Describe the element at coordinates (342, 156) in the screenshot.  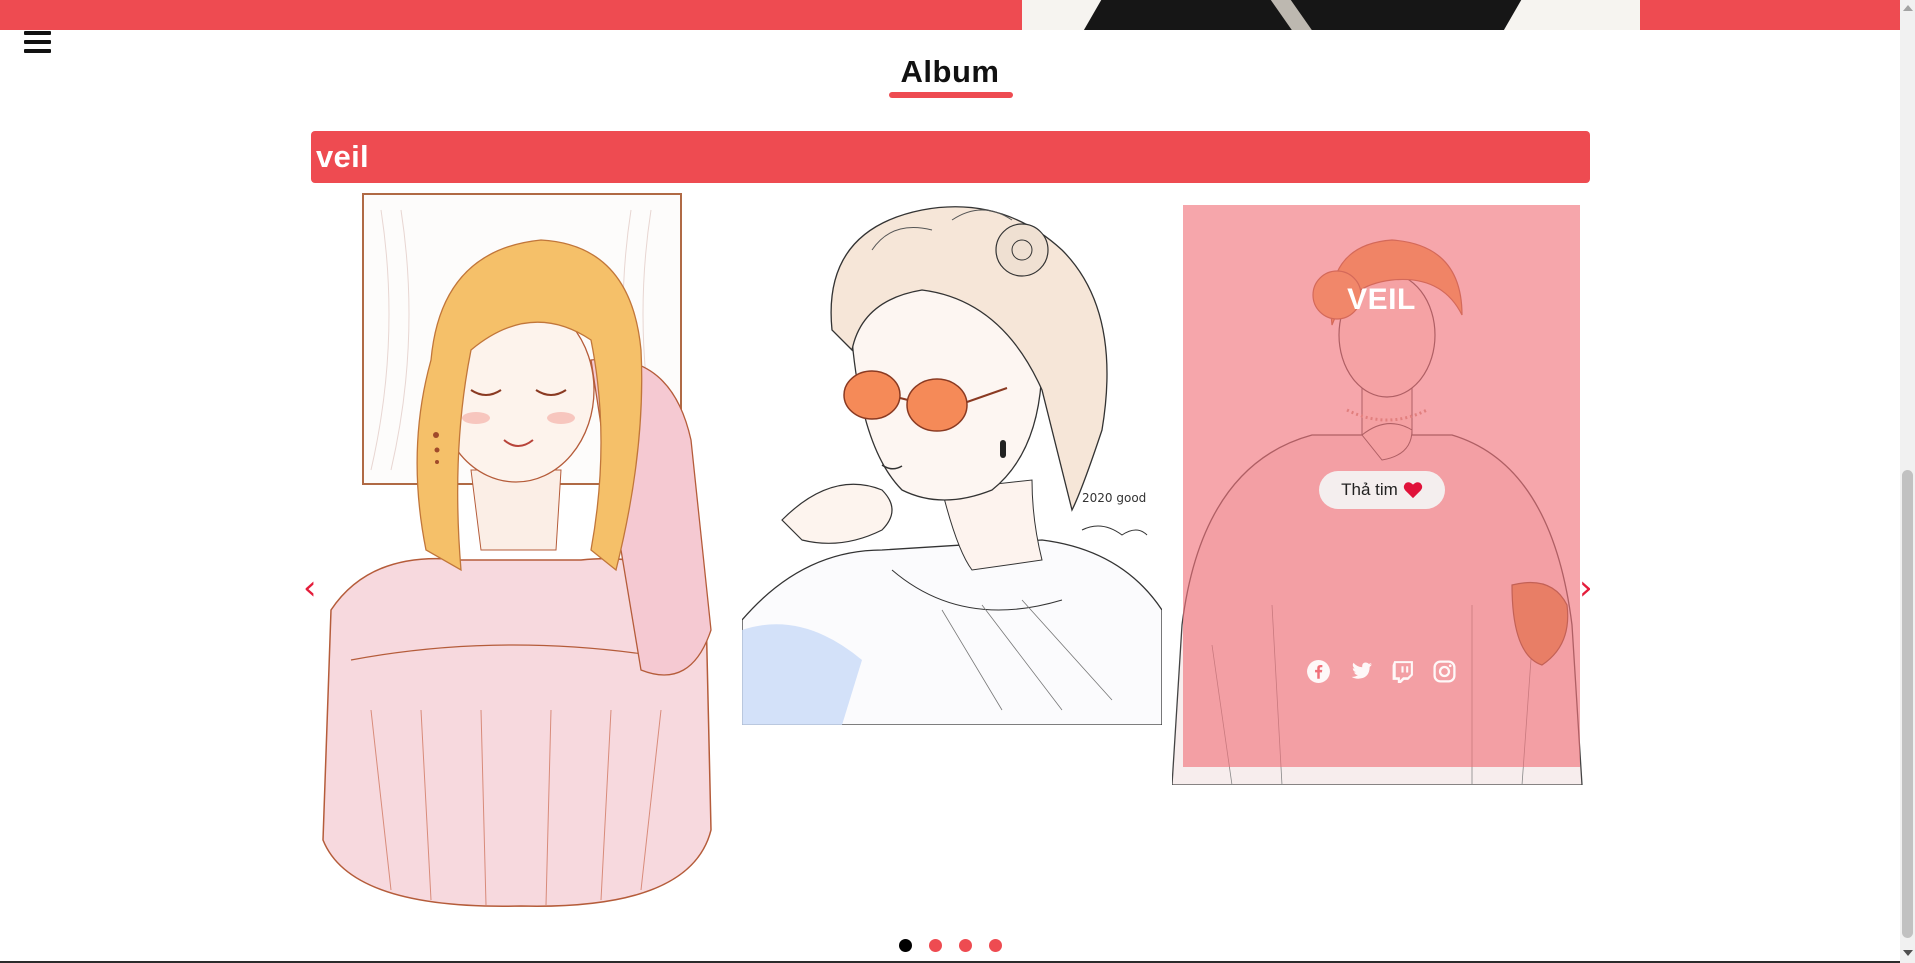
I see `album-name: veil` at that location.